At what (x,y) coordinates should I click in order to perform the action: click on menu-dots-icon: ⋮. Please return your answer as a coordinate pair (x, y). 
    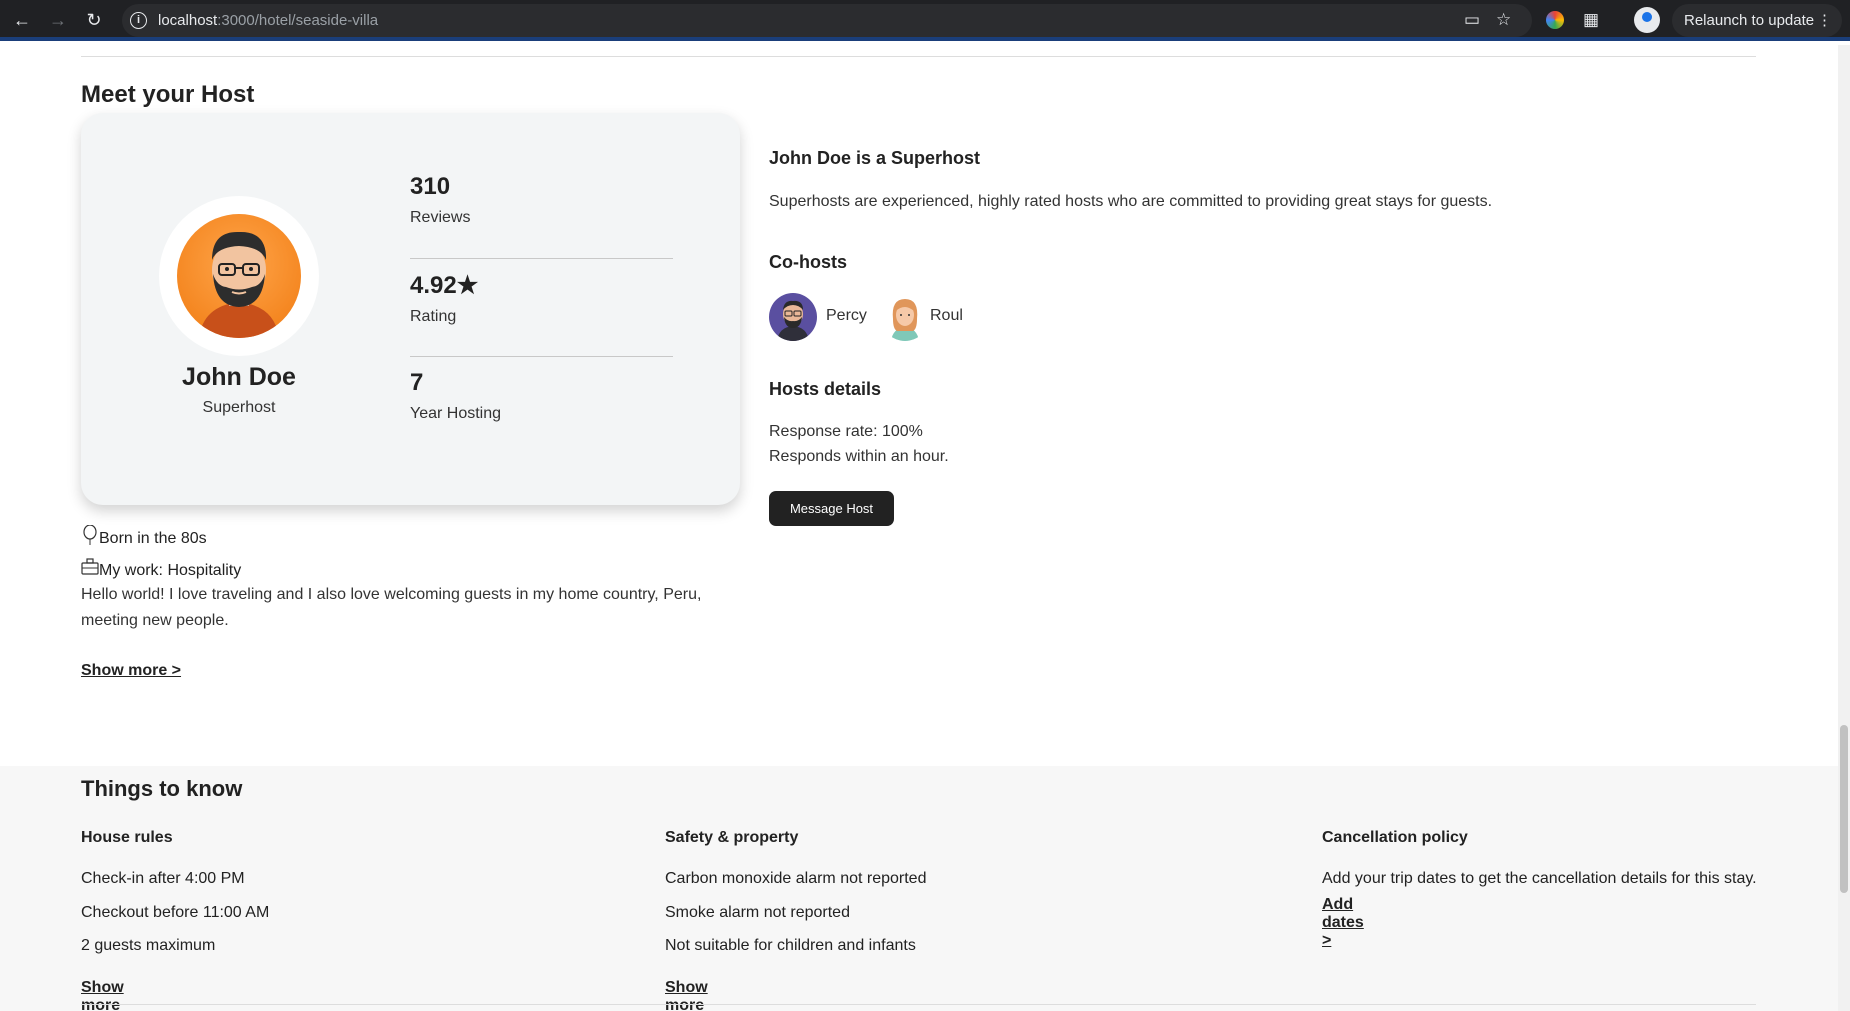
    Looking at the image, I should click on (1824, 20).